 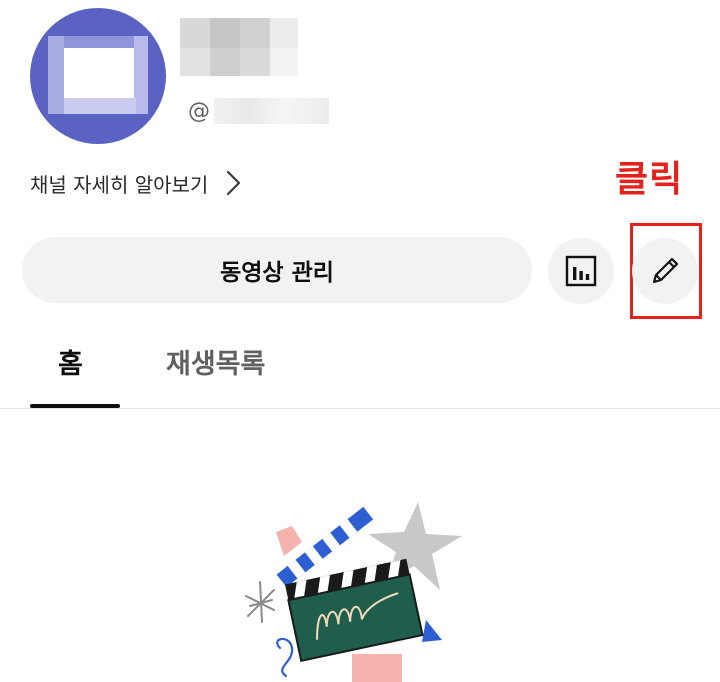 I want to click on handle-prefix: @, so click(x=199, y=111).